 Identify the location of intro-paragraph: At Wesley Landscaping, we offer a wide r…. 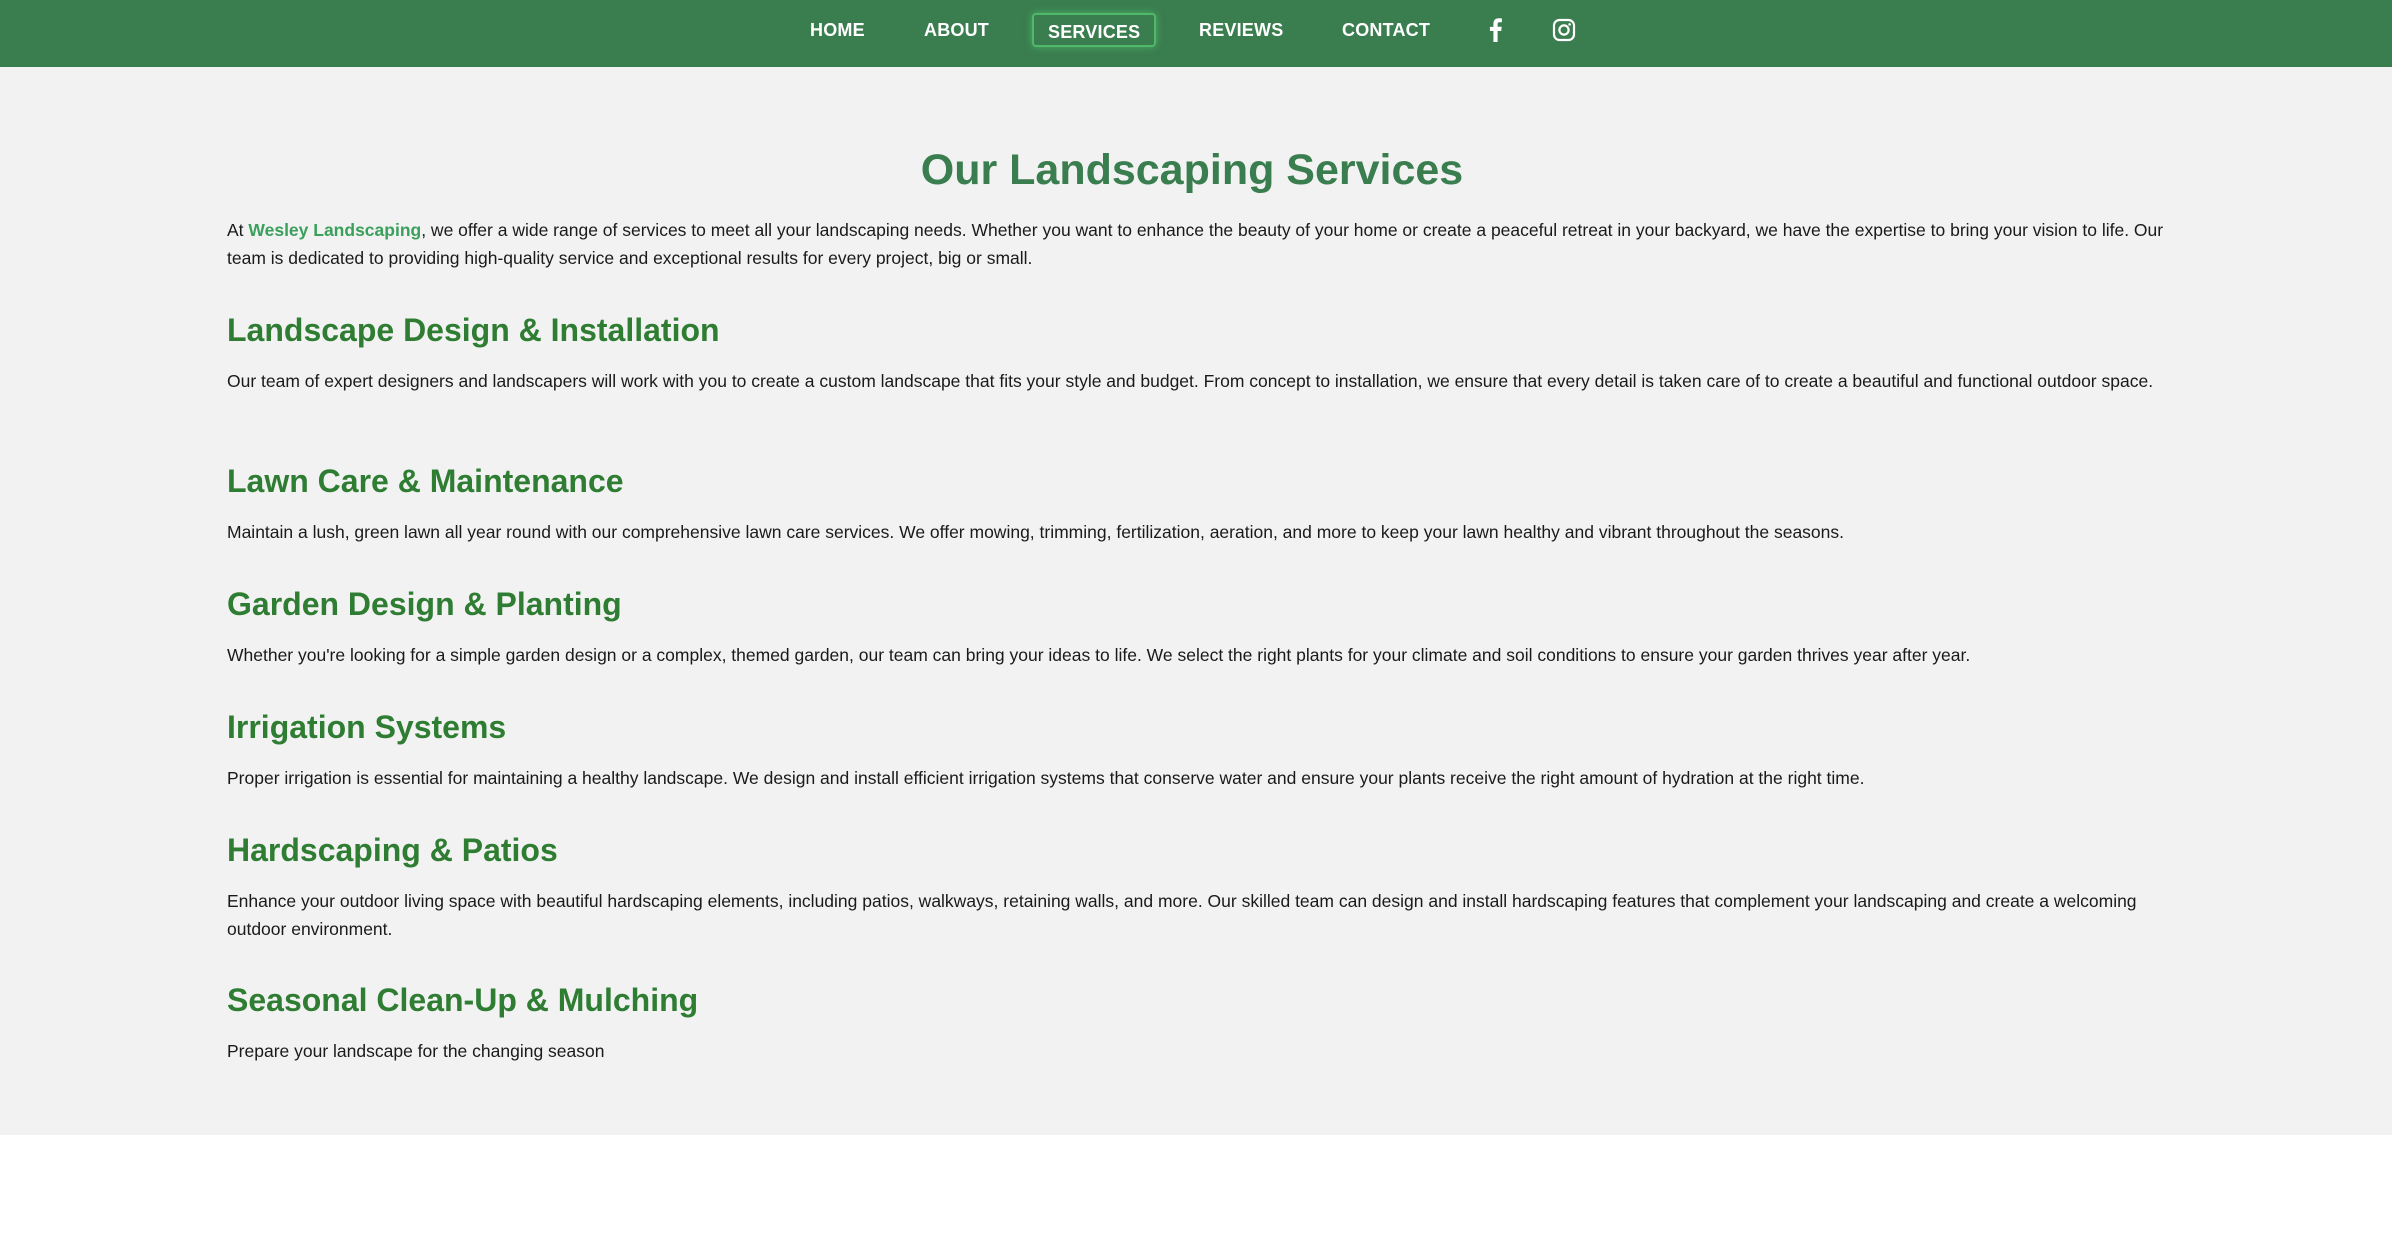
(1197, 244).